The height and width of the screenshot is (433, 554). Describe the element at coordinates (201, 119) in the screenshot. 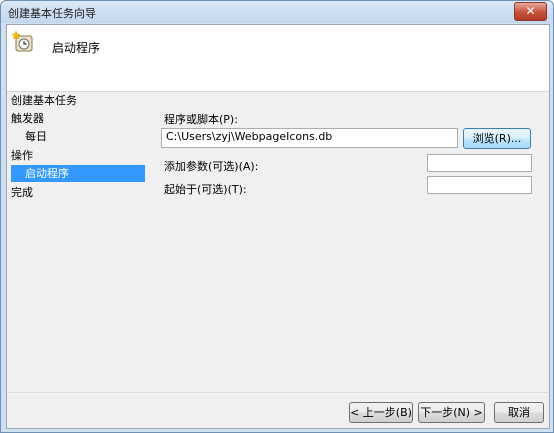

I see `program-label: 程序或脚本(P):` at that location.